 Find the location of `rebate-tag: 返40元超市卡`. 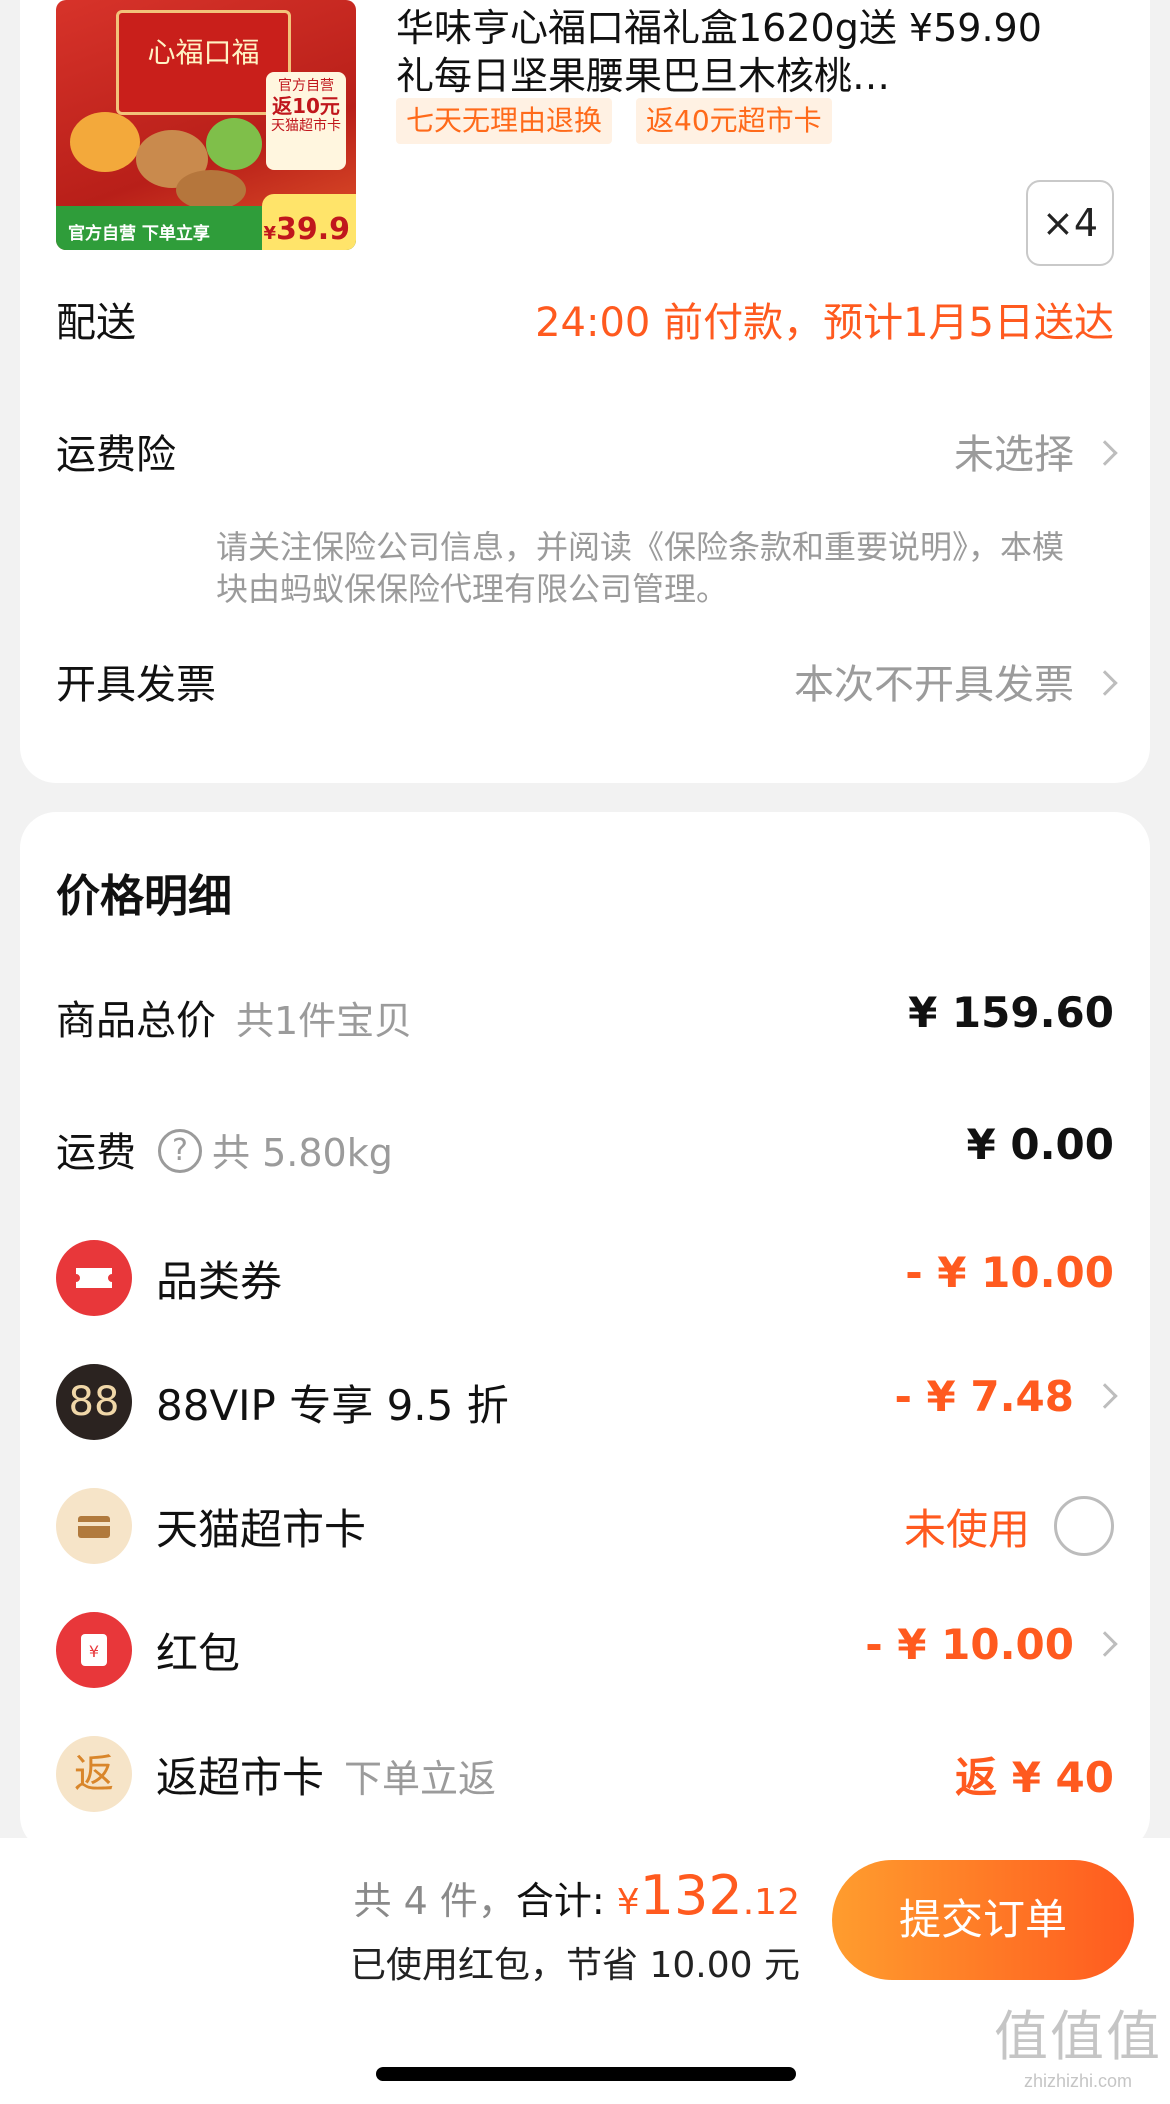

rebate-tag: 返40元超市卡 is located at coordinates (734, 121).